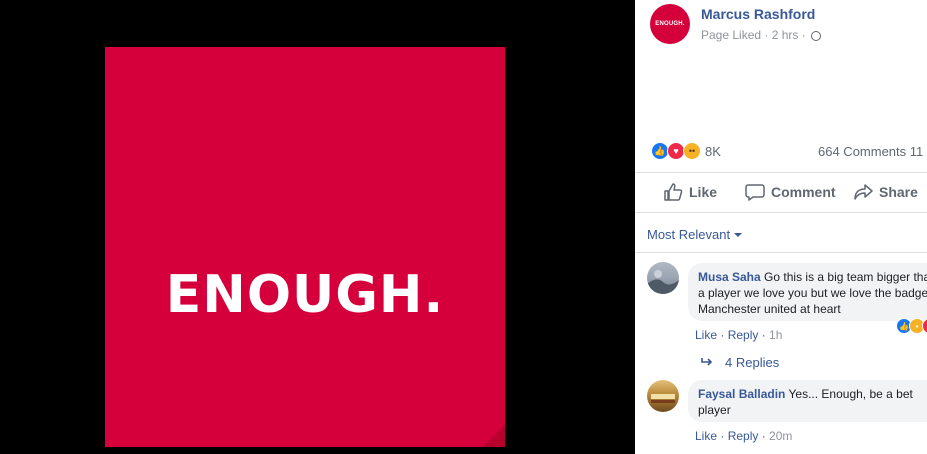 The width and height of the screenshot is (927, 454). What do you see at coordinates (755, 192) in the screenshot?
I see `comment-icon` at bounding box center [755, 192].